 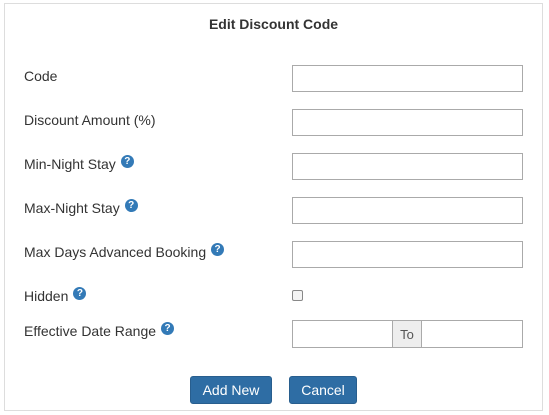 What do you see at coordinates (231, 390) in the screenshot?
I see `add-new-button: Add New` at bounding box center [231, 390].